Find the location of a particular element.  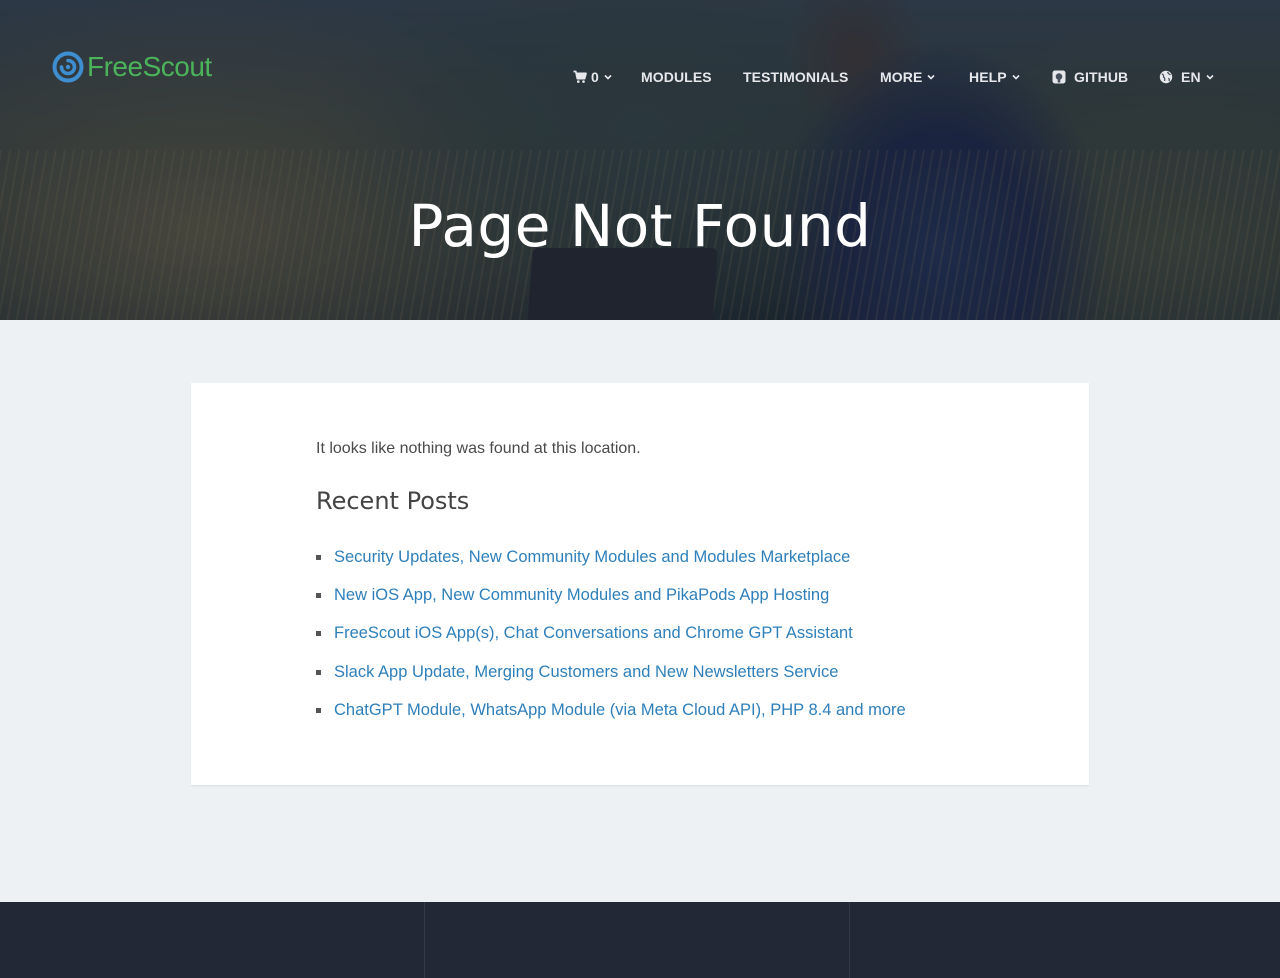

cart-count: 0 is located at coordinates (595, 77).